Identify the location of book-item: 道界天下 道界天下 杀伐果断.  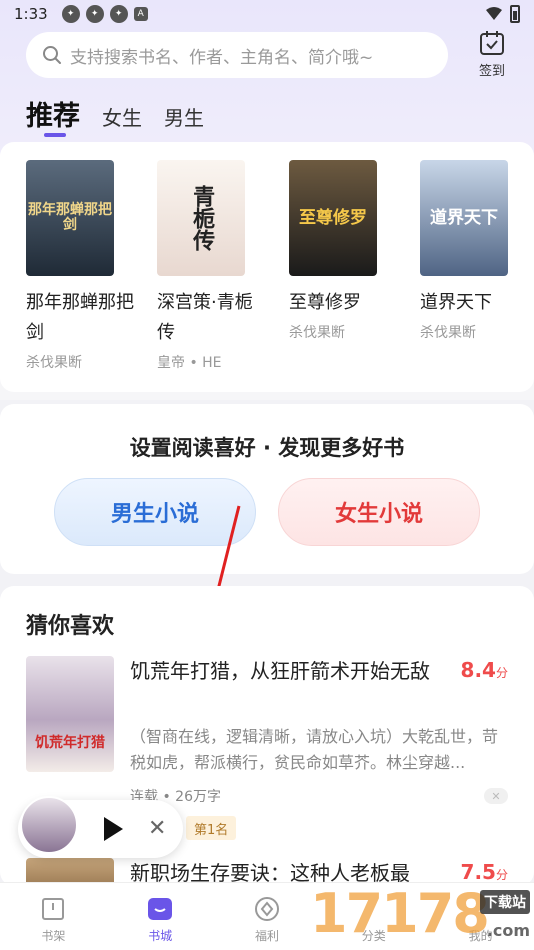
(475, 251).